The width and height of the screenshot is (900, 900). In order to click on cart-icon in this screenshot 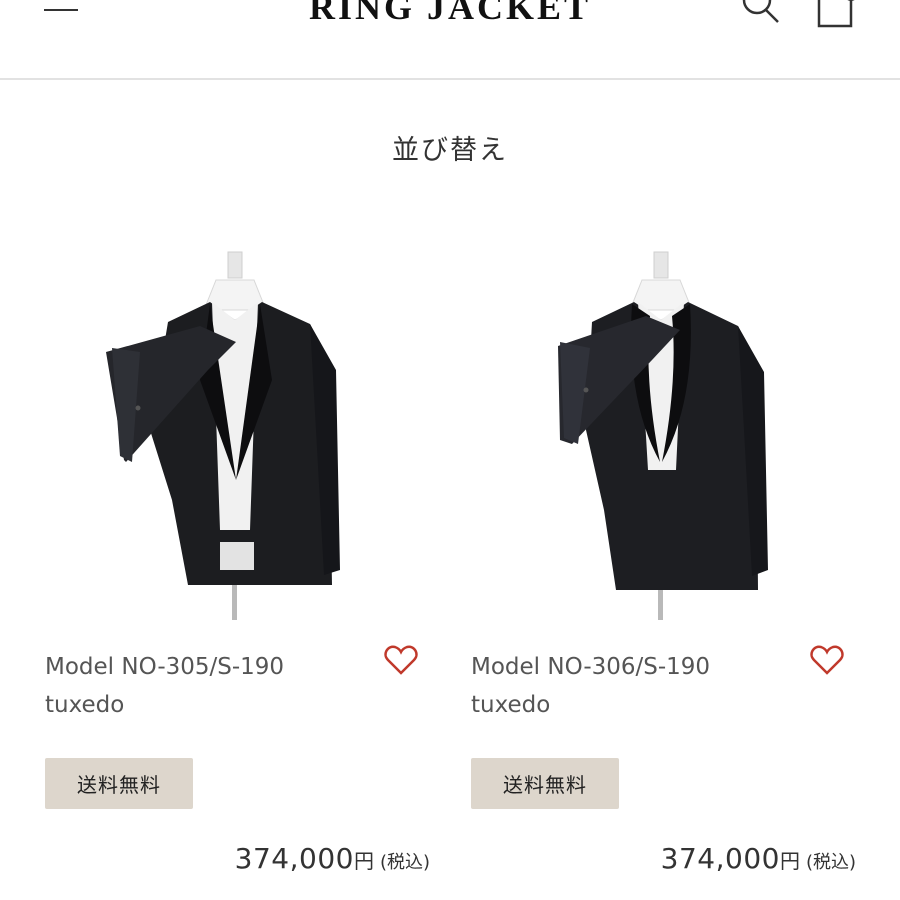, I will do `click(837, 15)`.